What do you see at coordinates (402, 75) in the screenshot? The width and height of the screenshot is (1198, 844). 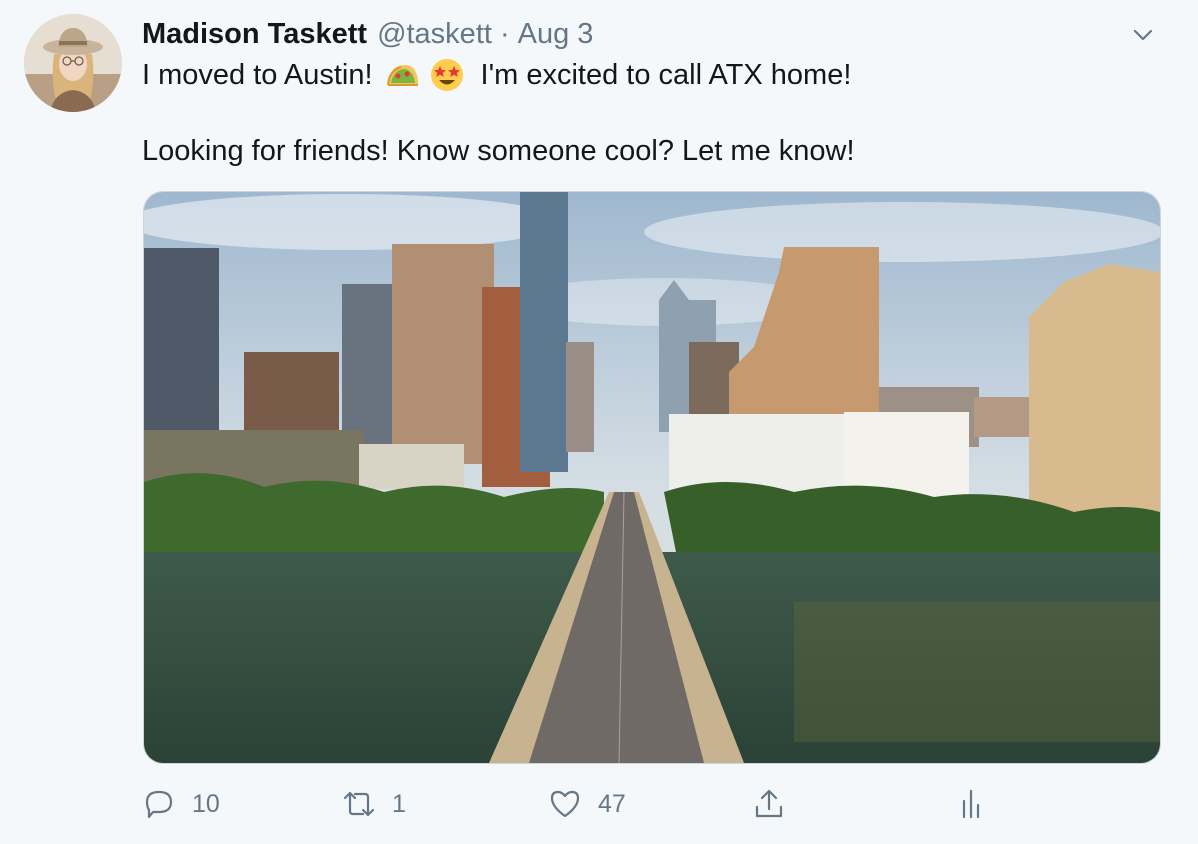 I see `taco-emoji-icon` at bounding box center [402, 75].